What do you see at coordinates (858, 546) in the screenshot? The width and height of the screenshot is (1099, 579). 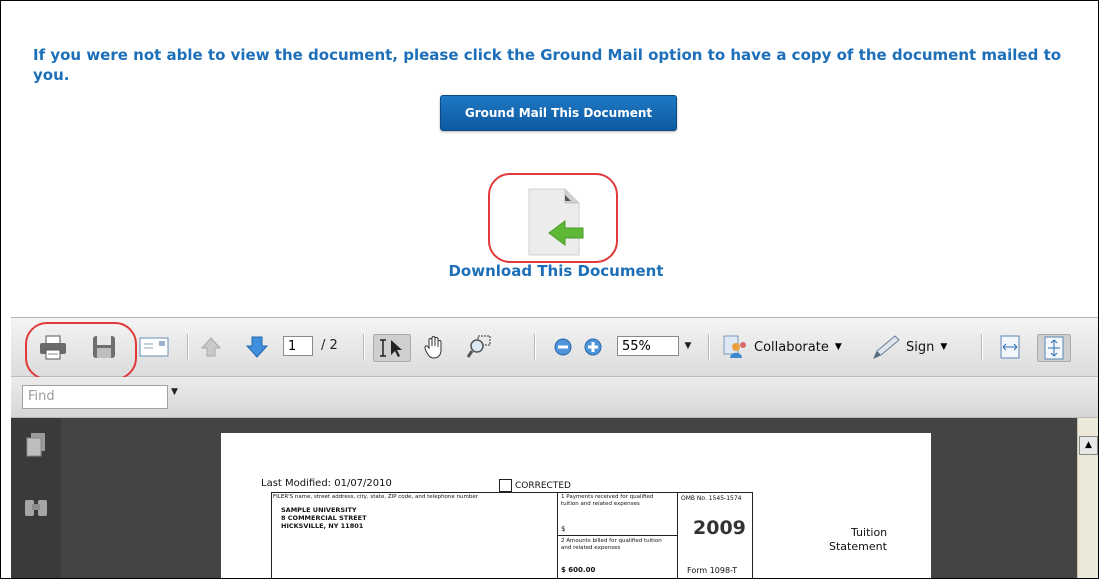 I see `form-title-line2: Statement` at bounding box center [858, 546].